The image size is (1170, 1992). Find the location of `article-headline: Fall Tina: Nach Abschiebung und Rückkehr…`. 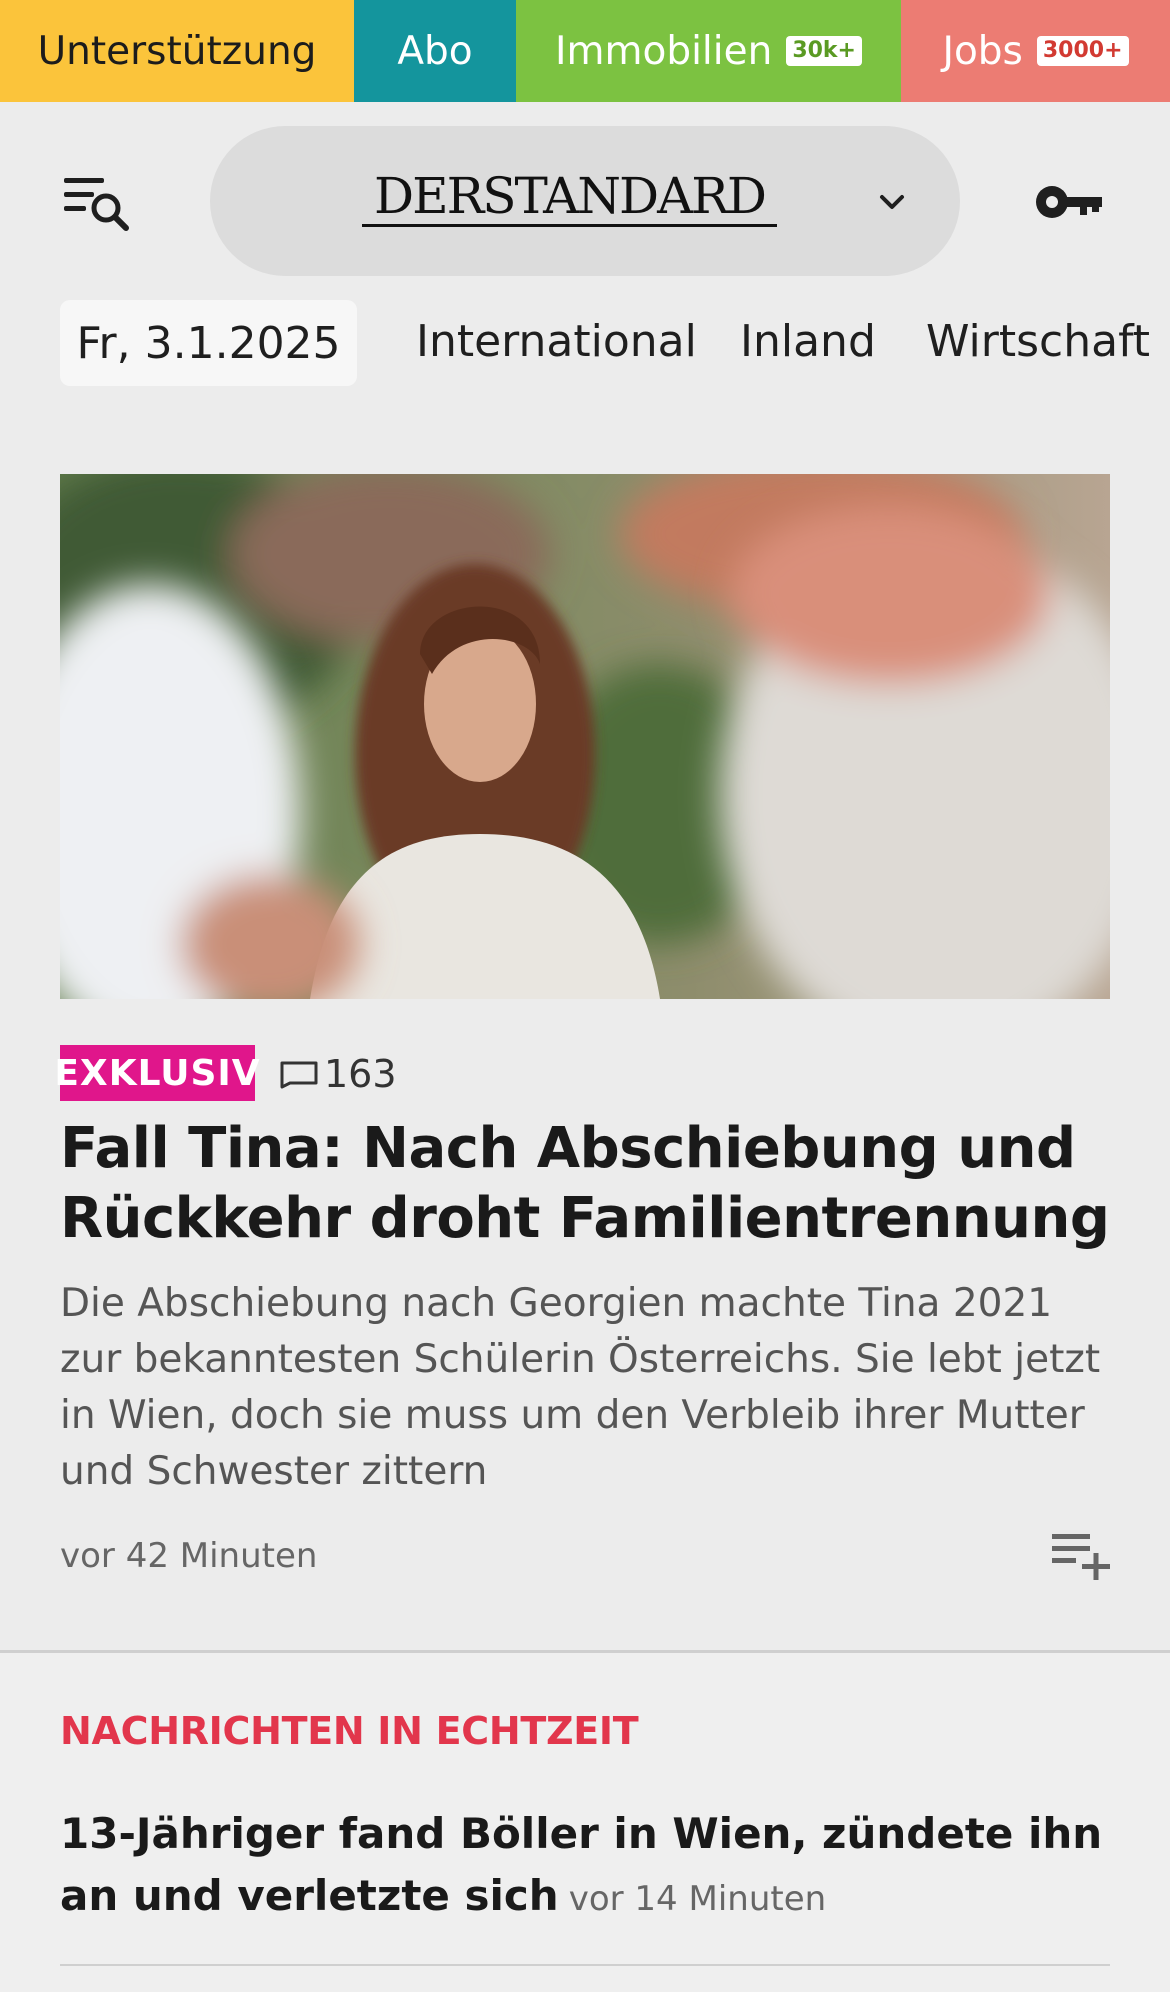

article-headline: Fall Tina: Nach Abschiebung und Rückkehr… is located at coordinates (590, 1184).